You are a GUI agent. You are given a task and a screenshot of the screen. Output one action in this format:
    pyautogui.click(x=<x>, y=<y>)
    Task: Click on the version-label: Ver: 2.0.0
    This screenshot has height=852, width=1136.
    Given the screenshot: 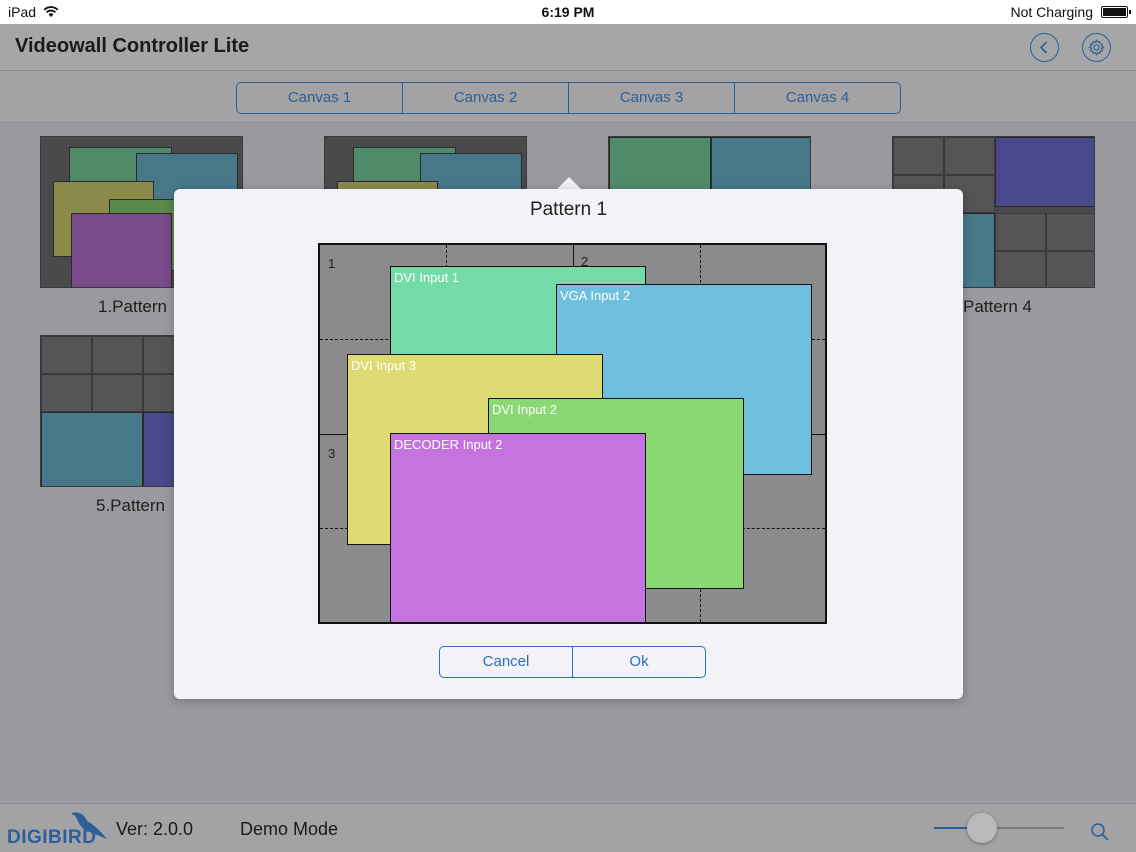 What is the action you would take?
    pyautogui.click(x=155, y=829)
    